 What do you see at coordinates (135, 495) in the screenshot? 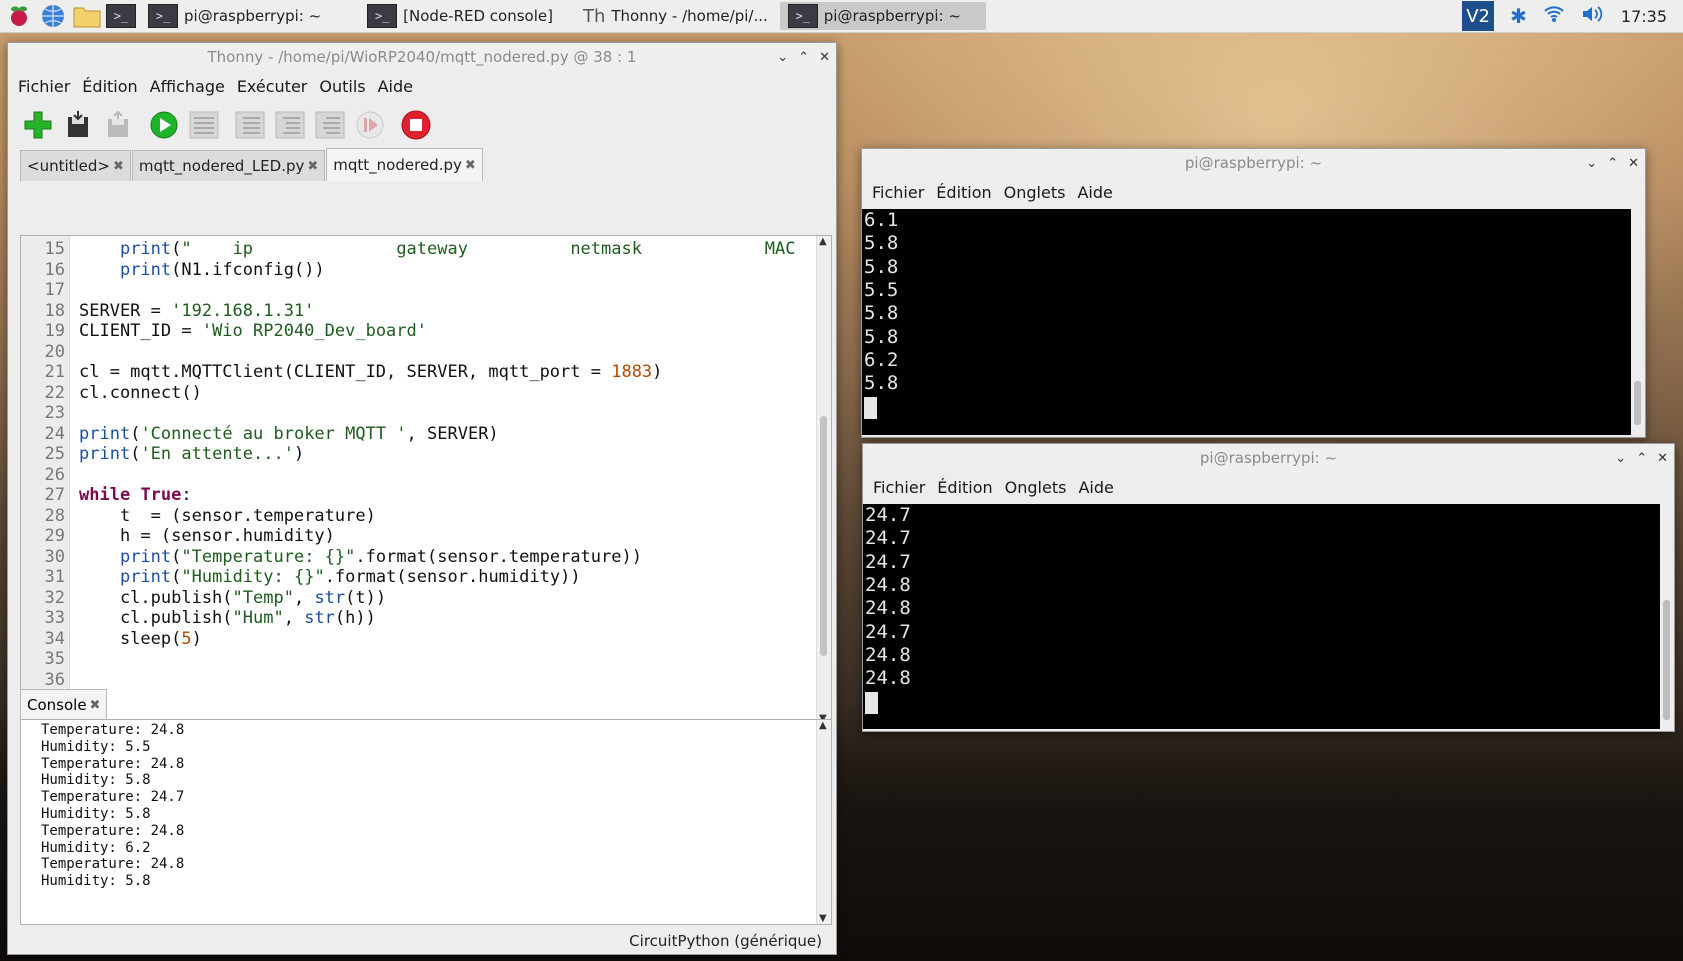
I see `code-line: while True:` at bounding box center [135, 495].